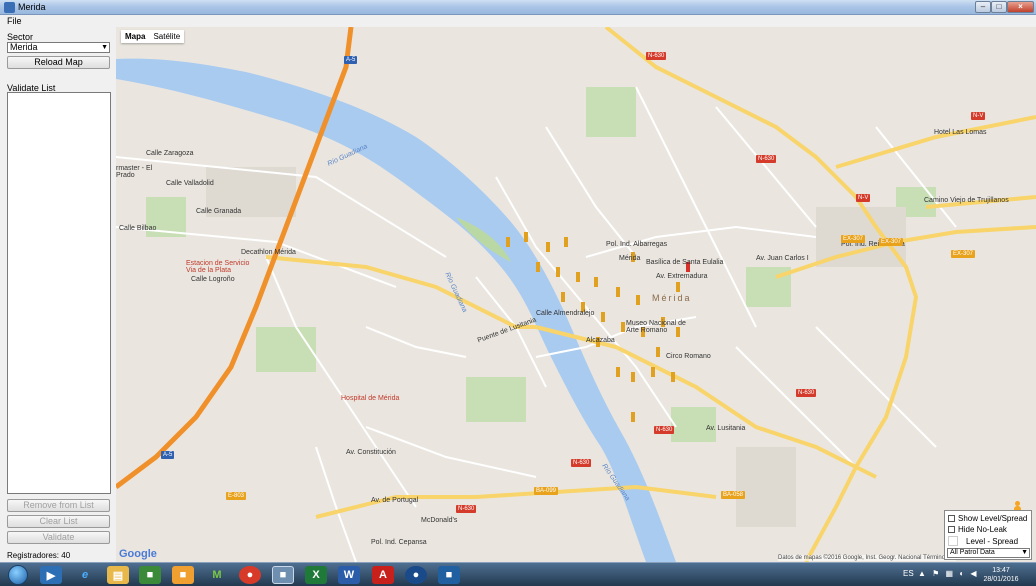 The image size is (1036, 586). What do you see at coordinates (948, 573) in the screenshot?
I see `tray-icons: ▲ ⚑ ▦ ◐ ◀` at bounding box center [948, 573].